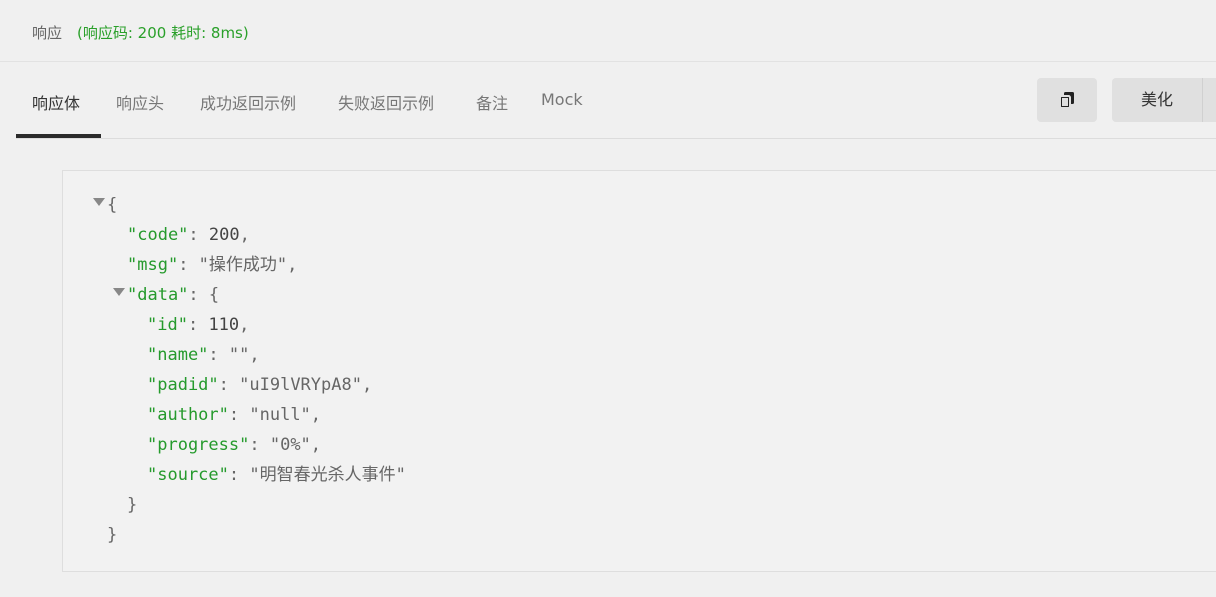 This screenshot has width=1216, height=597. What do you see at coordinates (112, 205) in the screenshot?
I see `json-root-open: {` at bounding box center [112, 205].